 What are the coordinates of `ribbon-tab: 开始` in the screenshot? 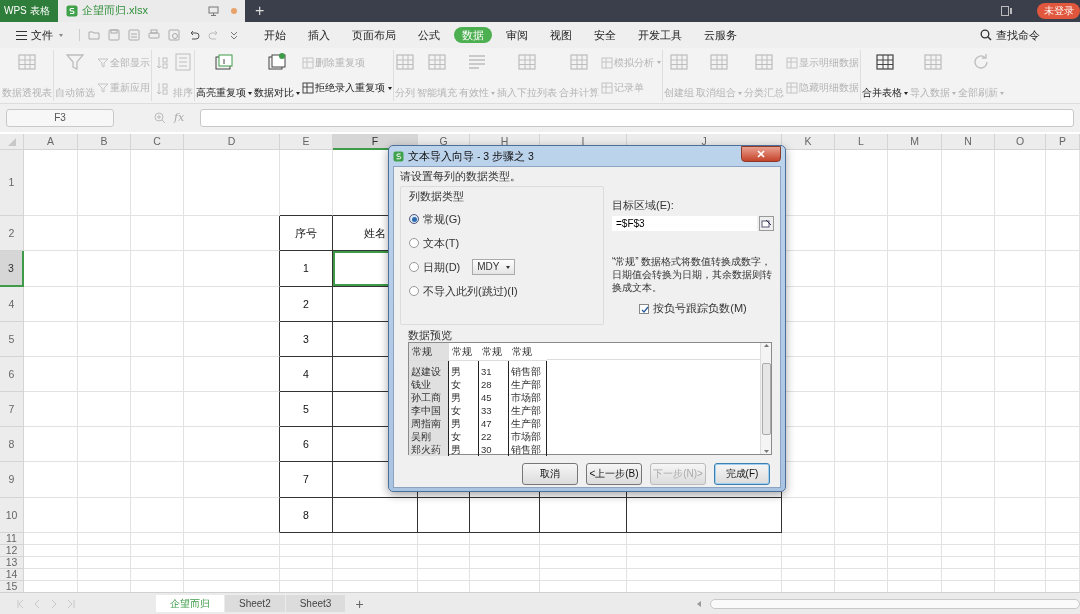 It's located at (275, 35).